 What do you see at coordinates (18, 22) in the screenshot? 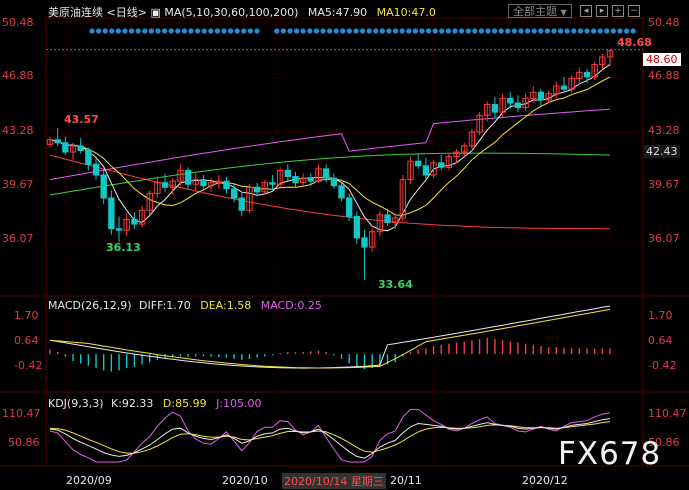
I see `y-tick-left: 50.48` at bounding box center [18, 22].